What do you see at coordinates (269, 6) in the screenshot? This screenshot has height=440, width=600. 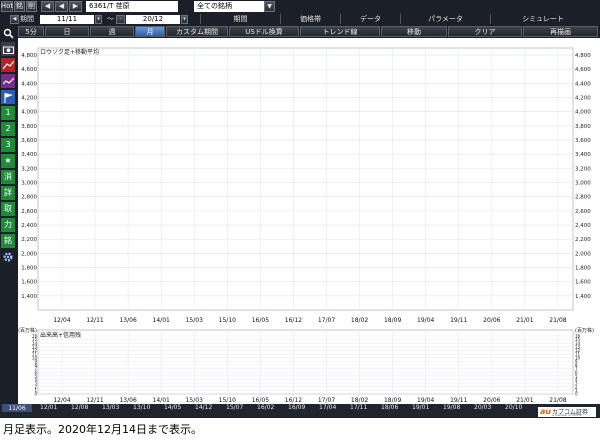 I see `chevron-down-icon: ▼` at bounding box center [269, 6].